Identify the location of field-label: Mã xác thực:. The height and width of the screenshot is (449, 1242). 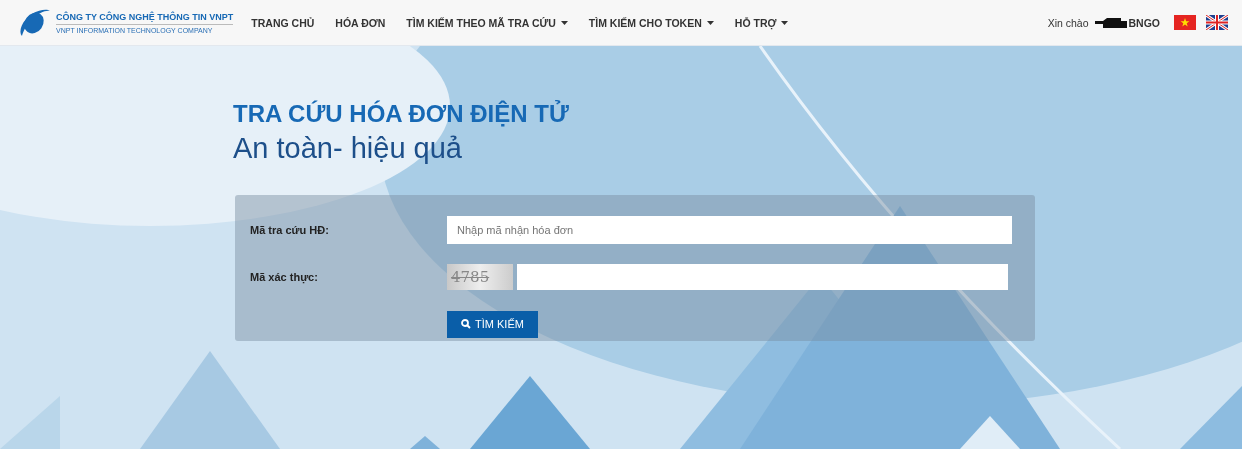
(284, 277).